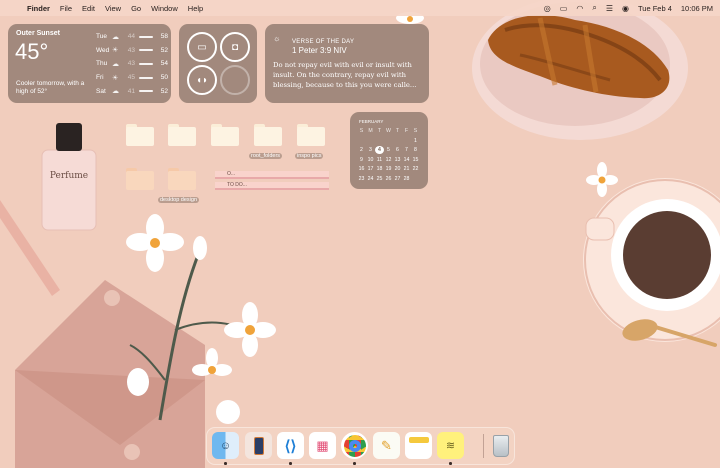 The width and height of the screenshot is (720, 468). I want to click on calendar-day: 13, so click(397, 159).